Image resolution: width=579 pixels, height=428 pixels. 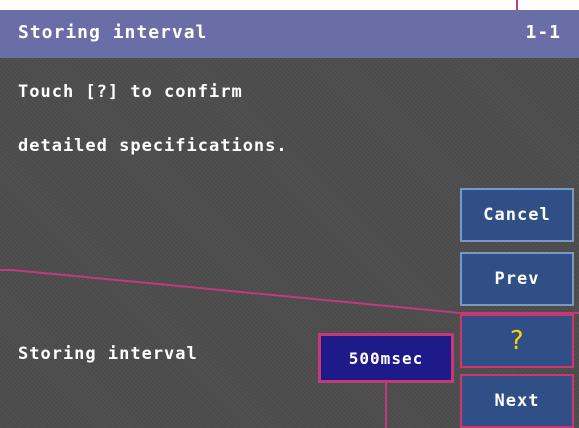 What do you see at coordinates (517, 341) in the screenshot?
I see `help-button: ?` at bounding box center [517, 341].